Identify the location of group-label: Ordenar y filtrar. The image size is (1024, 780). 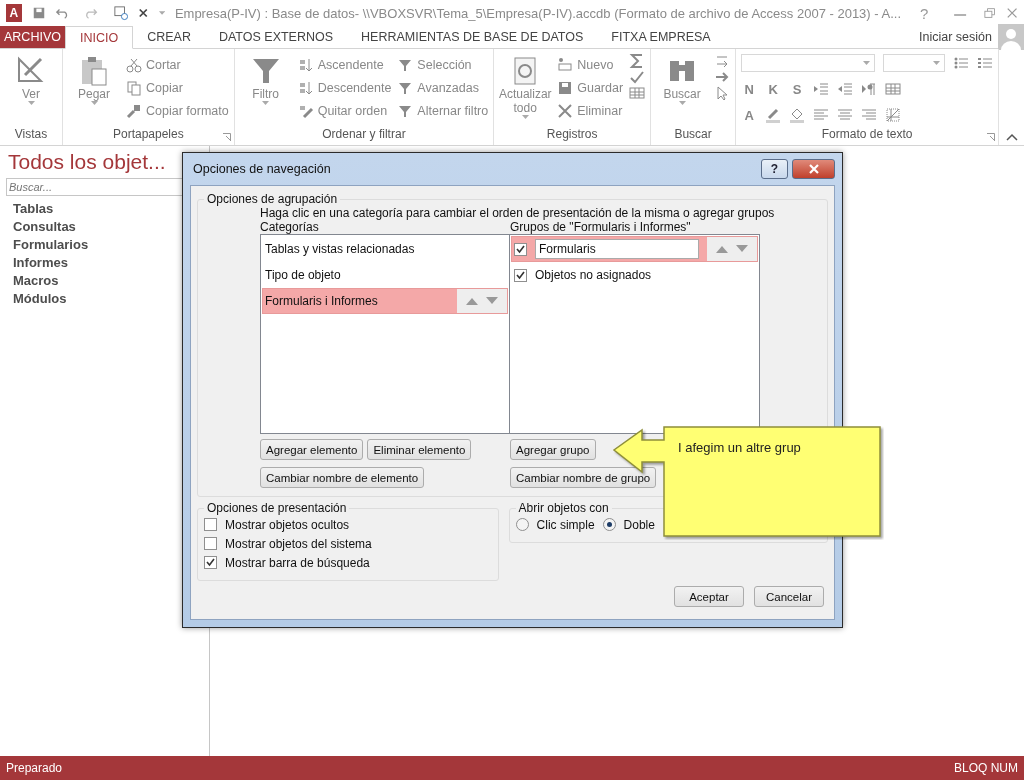
(364, 134).